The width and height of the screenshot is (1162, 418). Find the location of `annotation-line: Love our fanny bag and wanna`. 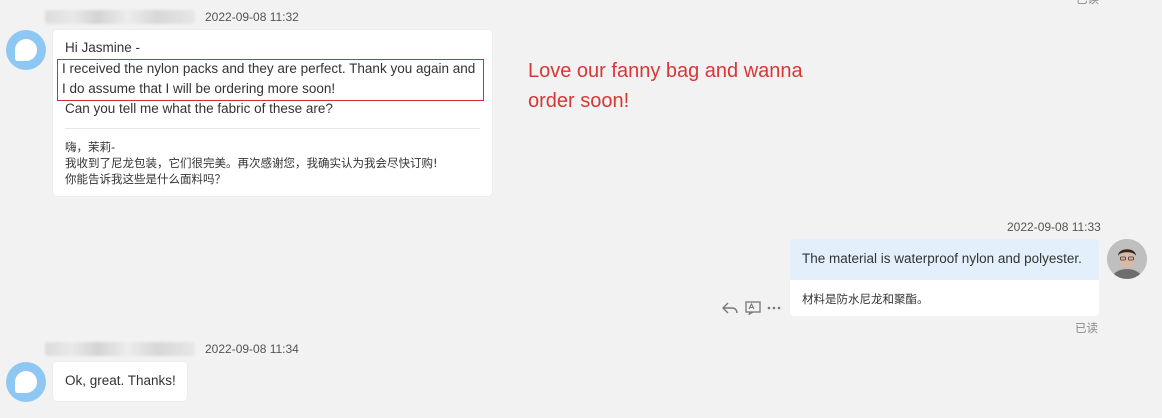

annotation-line: Love our fanny bag and wanna is located at coordinates (665, 71).